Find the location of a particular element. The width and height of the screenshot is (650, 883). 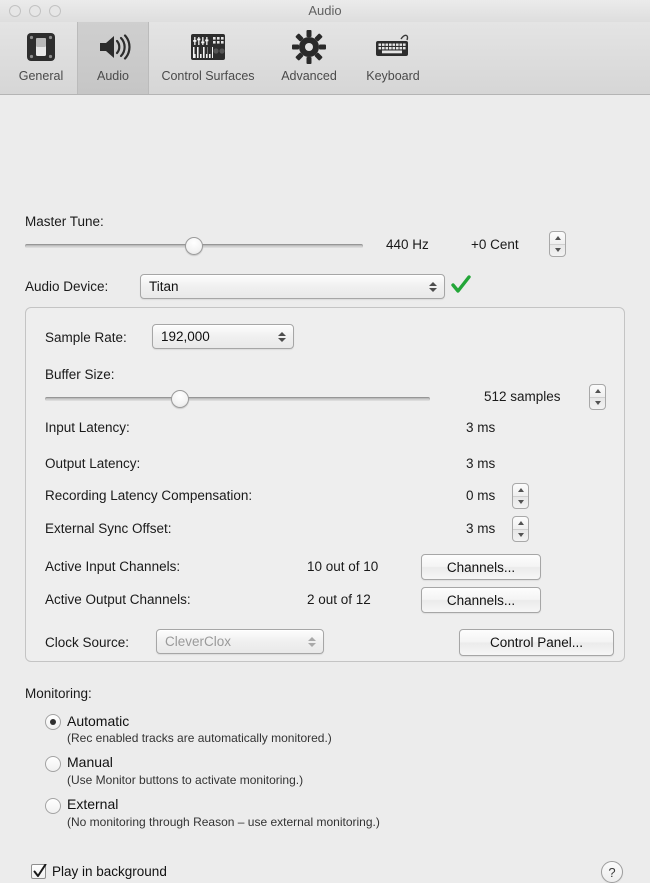

clock-source-select: CleverClox is located at coordinates (240, 641).